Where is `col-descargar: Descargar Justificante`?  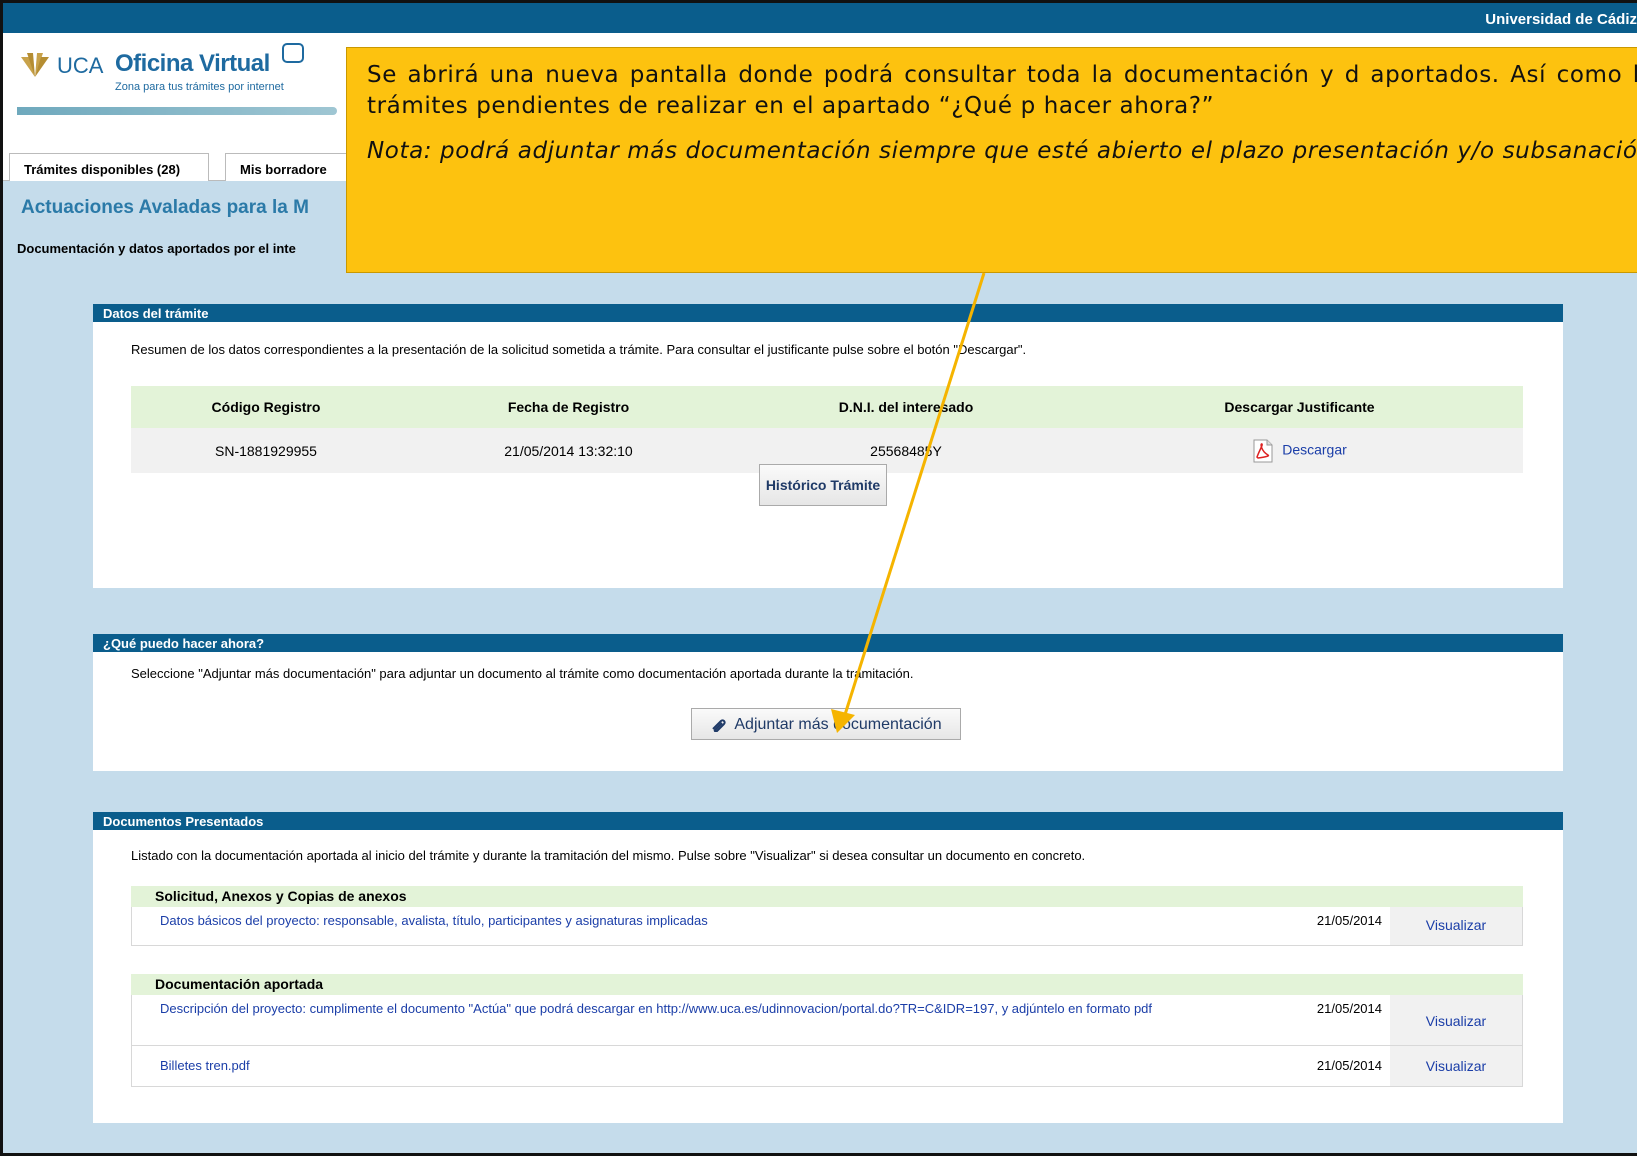 col-descargar: Descargar Justificante is located at coordinates (1299, 407).